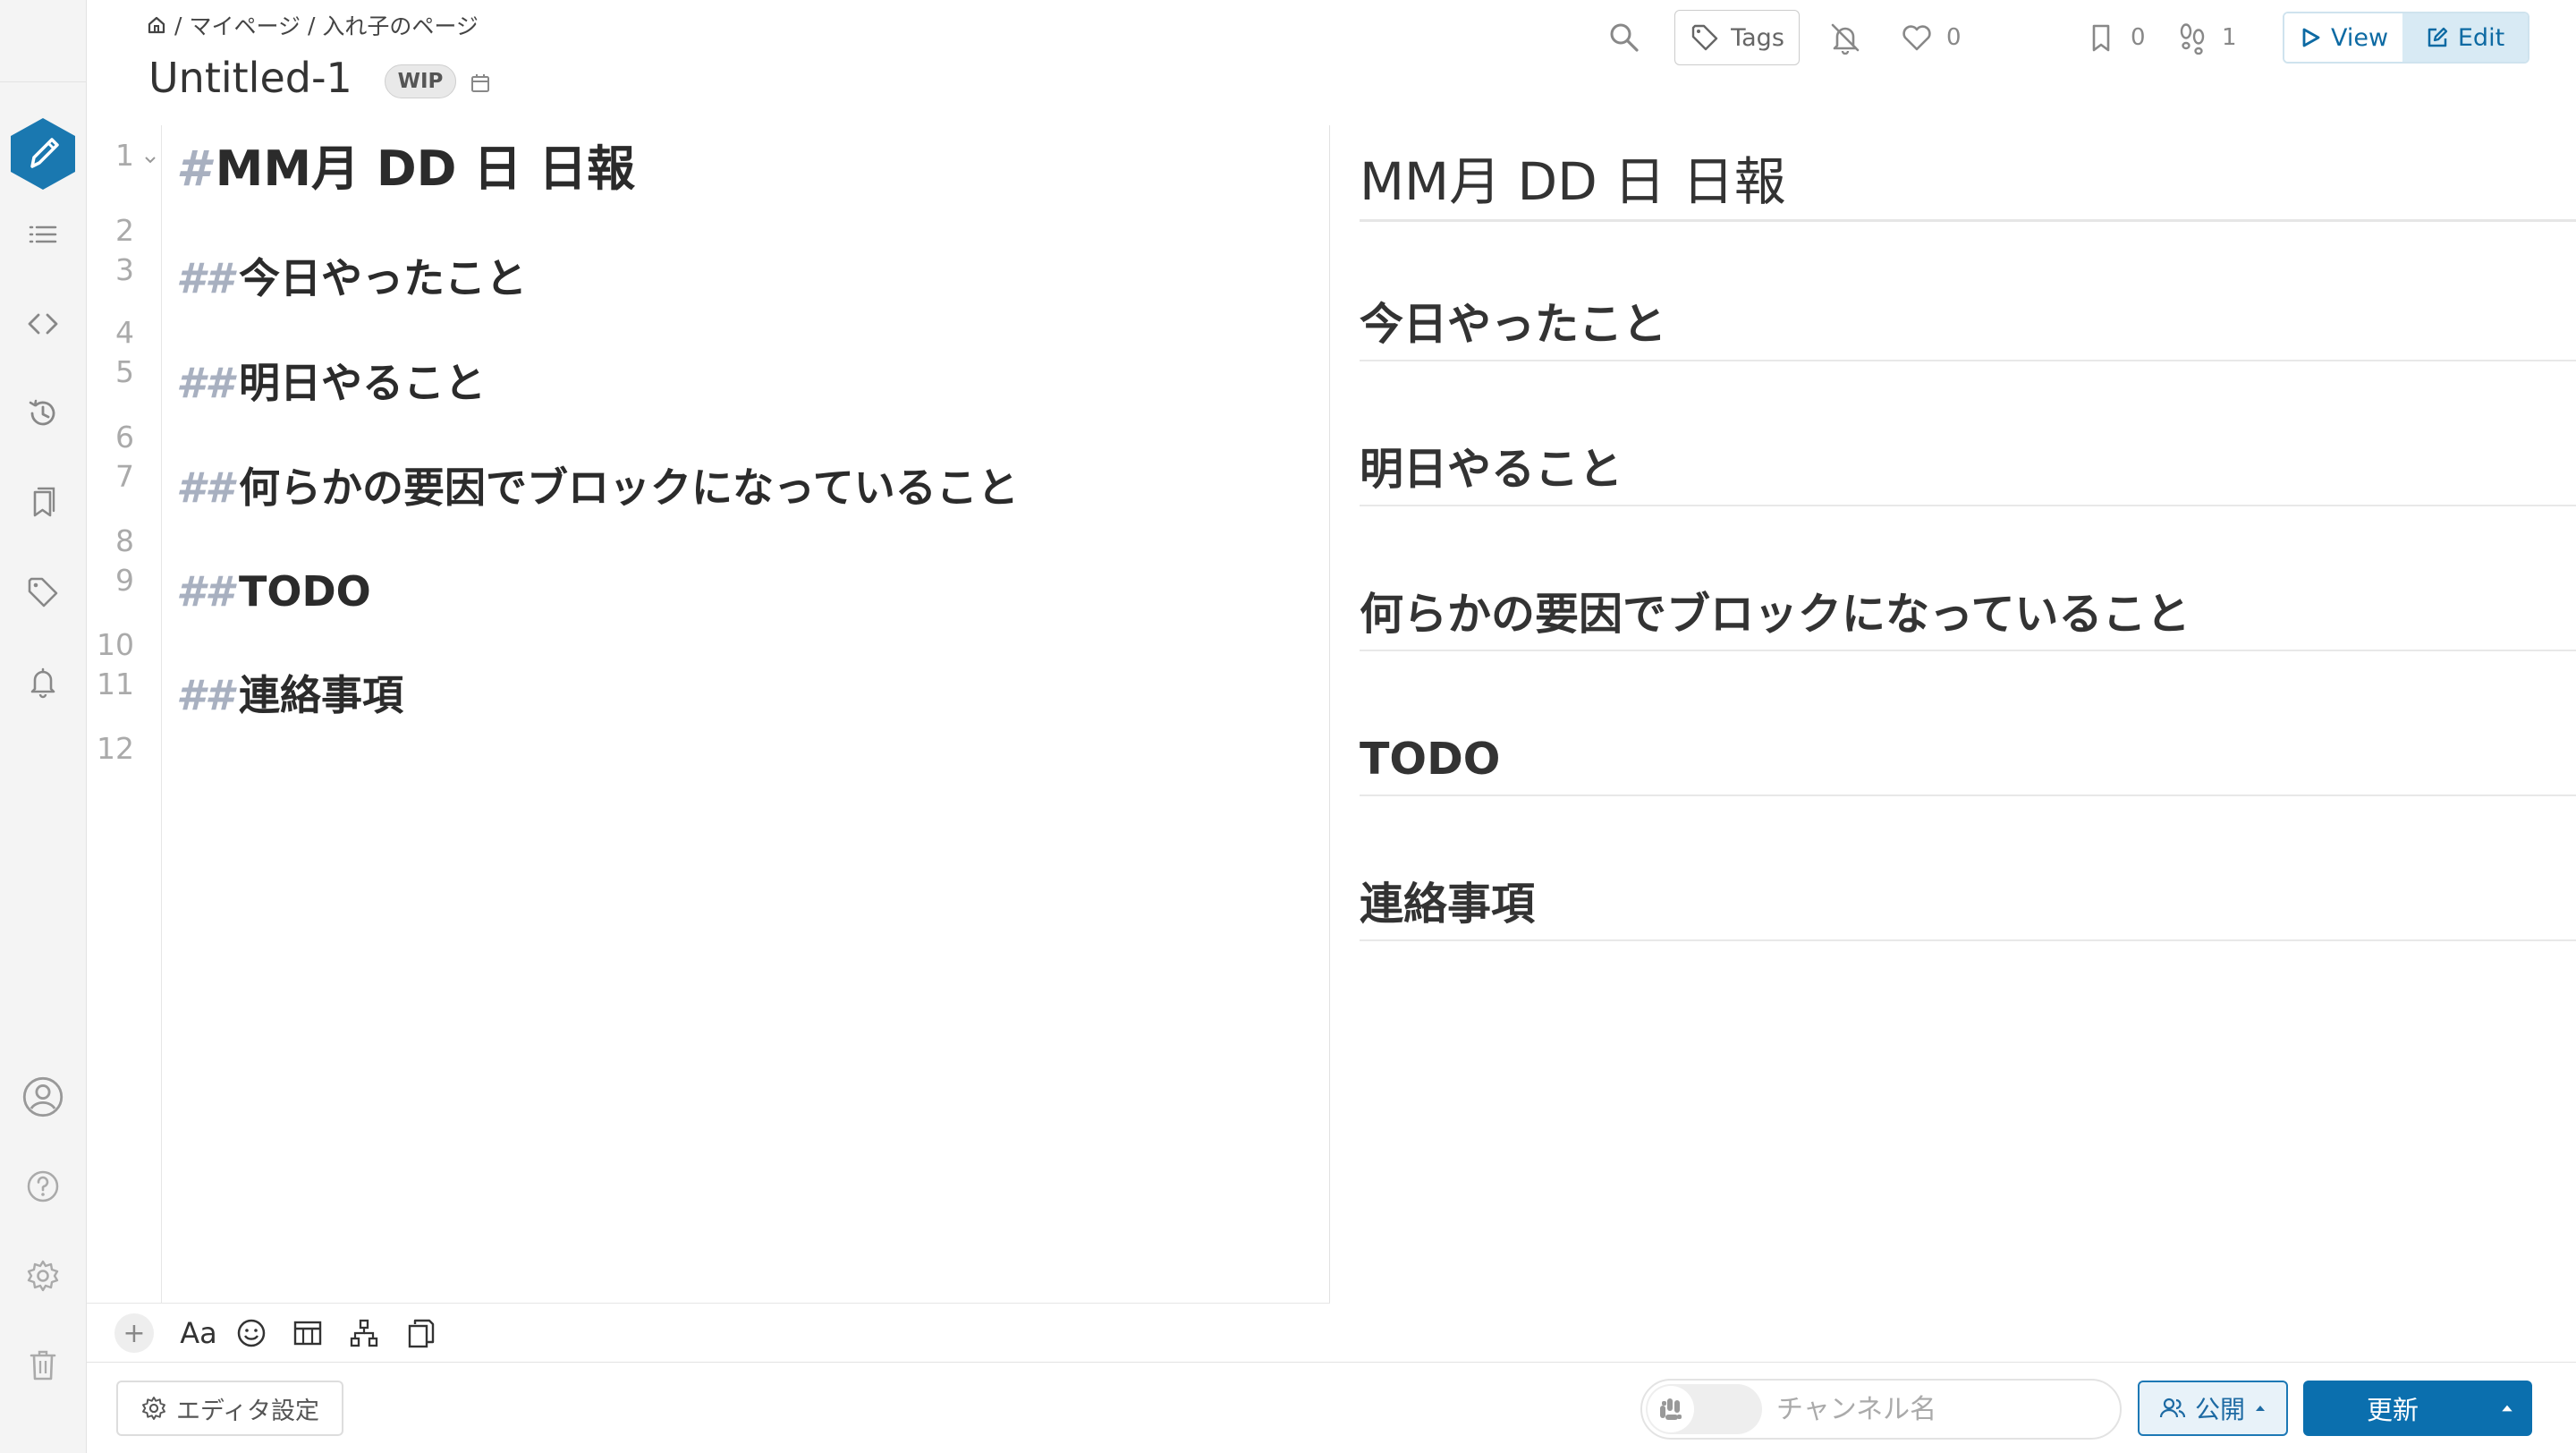 This screenshot has width=2576, height=1453. Describe the element at coordinates (2206, 38) in the screenshot. I see `seen-users-button: 1` at that location.